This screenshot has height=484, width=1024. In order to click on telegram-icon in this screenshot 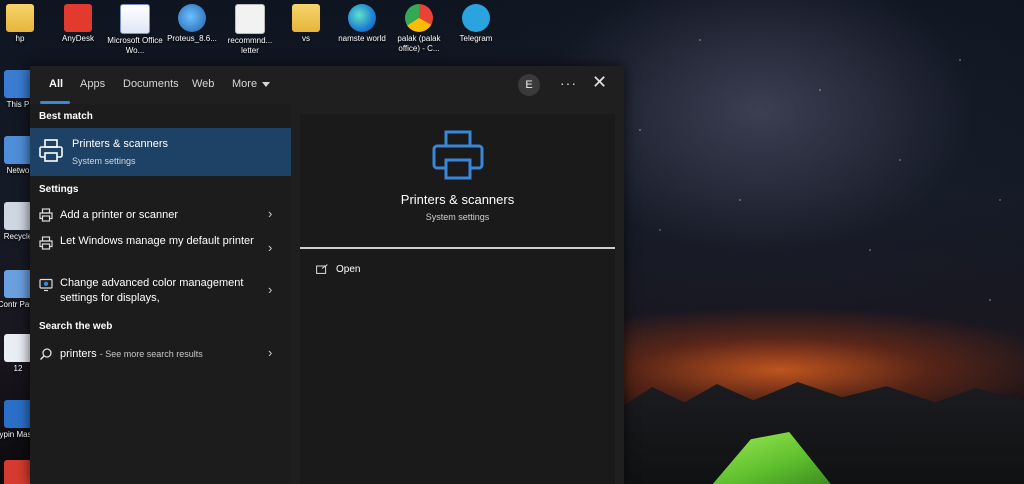, I will do `click(476, 18)`.